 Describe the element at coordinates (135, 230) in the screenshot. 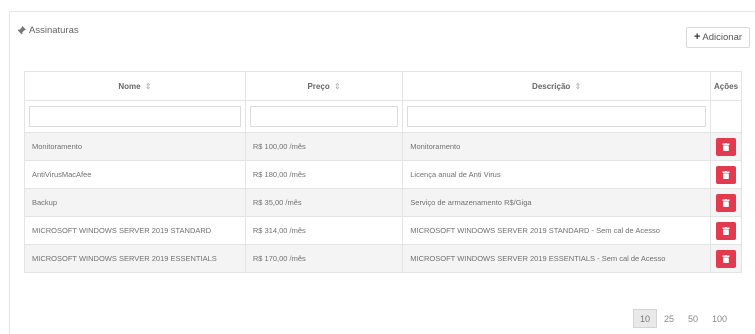

I see `cell-nome: MICROSOFT WINDOWS SERVER 2019 STANDARD` at that location.